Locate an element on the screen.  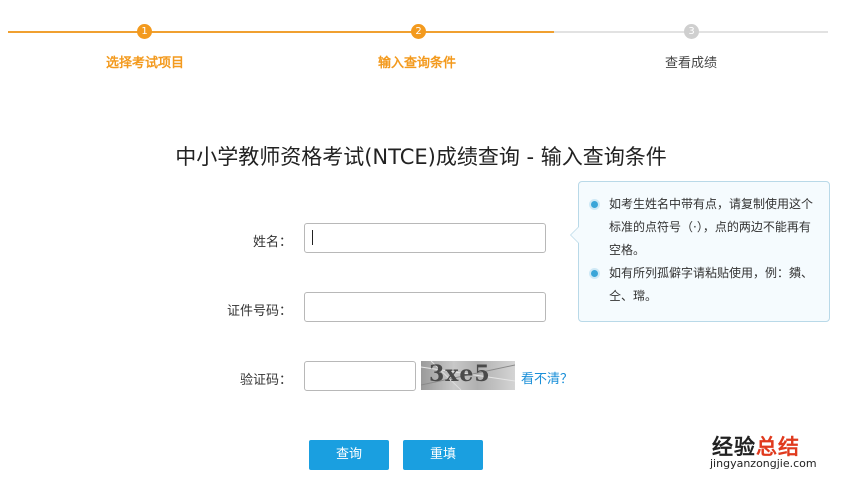
captcha-image: 3xe5 is located at coordinates (468, 375).